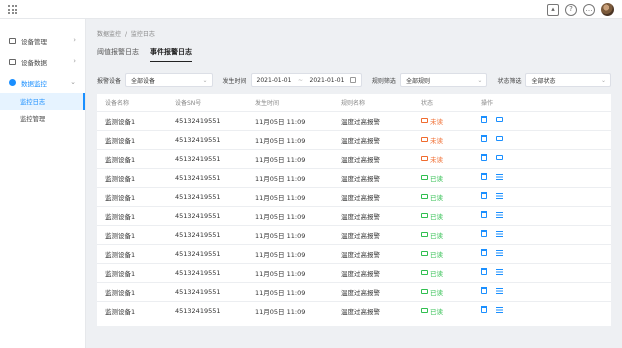 The image size is (622, 348). I want to click on apps-grid-icon, so click(12, 9).